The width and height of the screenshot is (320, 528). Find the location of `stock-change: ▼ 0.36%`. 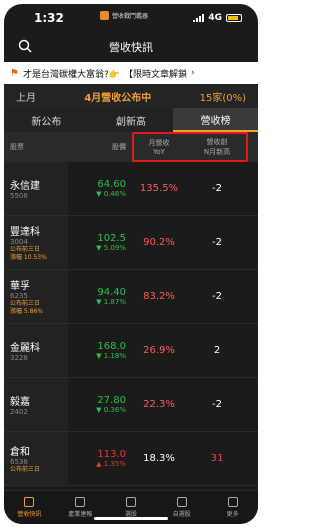

stock-change: ▼ 0.36% is located at coordinates (111, 410).